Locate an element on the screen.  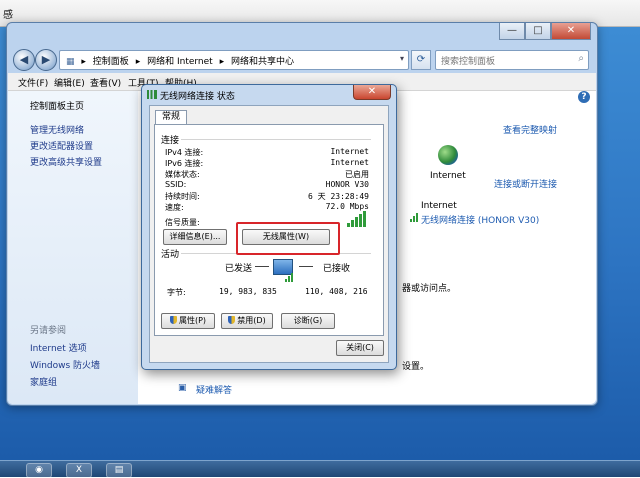
media-state-value: 已启用 is located at coordinates (357, 174).